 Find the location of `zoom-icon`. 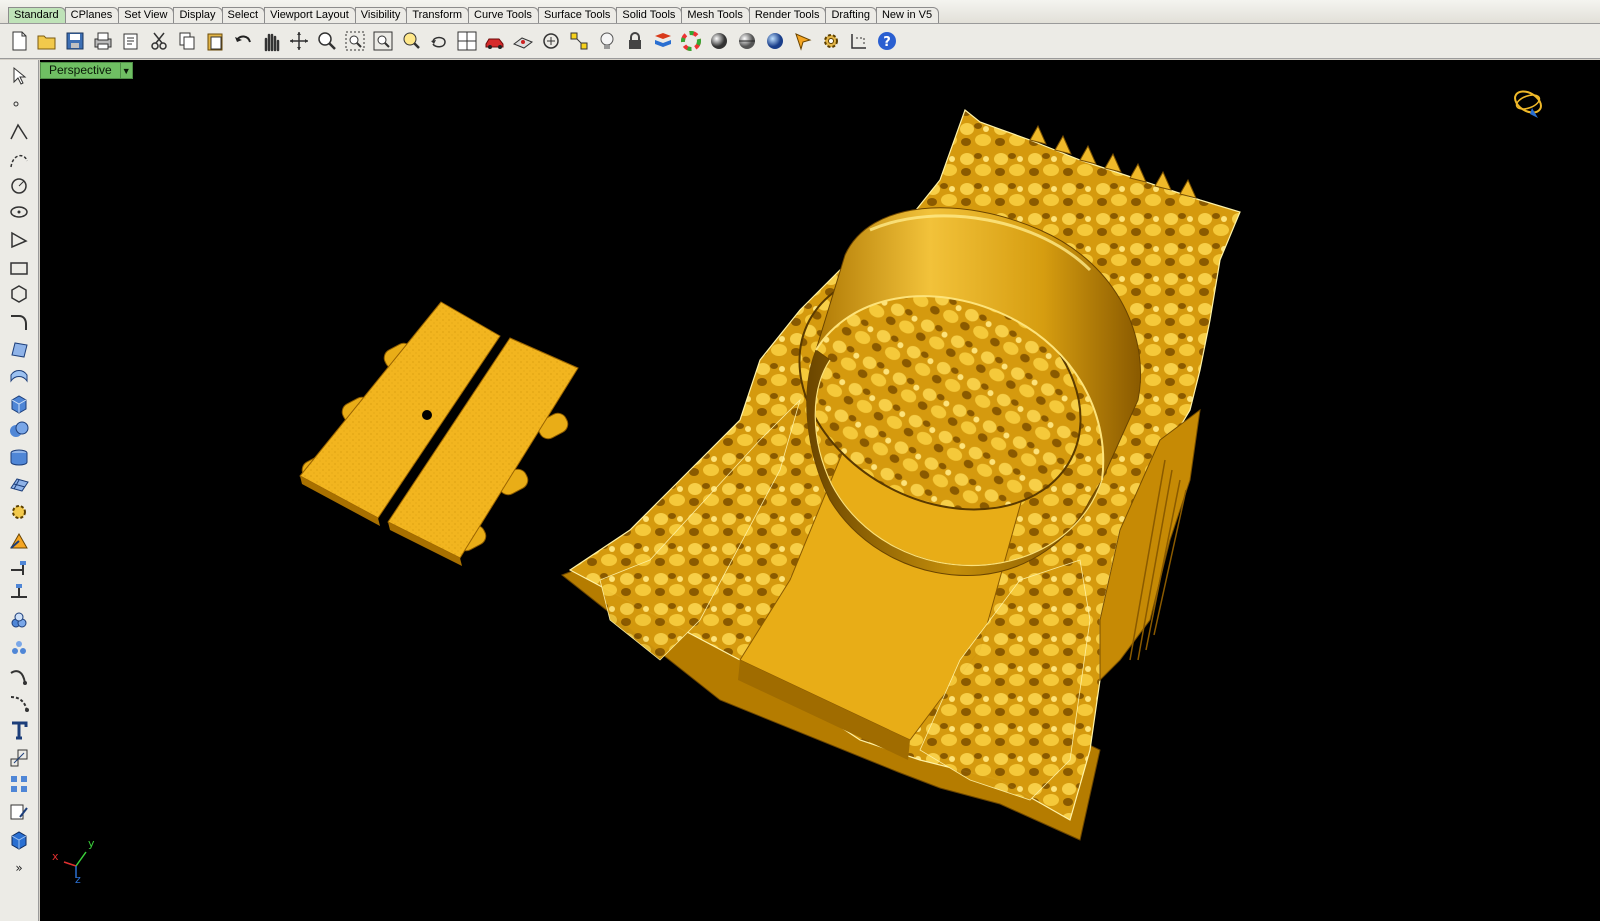

zoom-icon is located at coordinates (327, 41).